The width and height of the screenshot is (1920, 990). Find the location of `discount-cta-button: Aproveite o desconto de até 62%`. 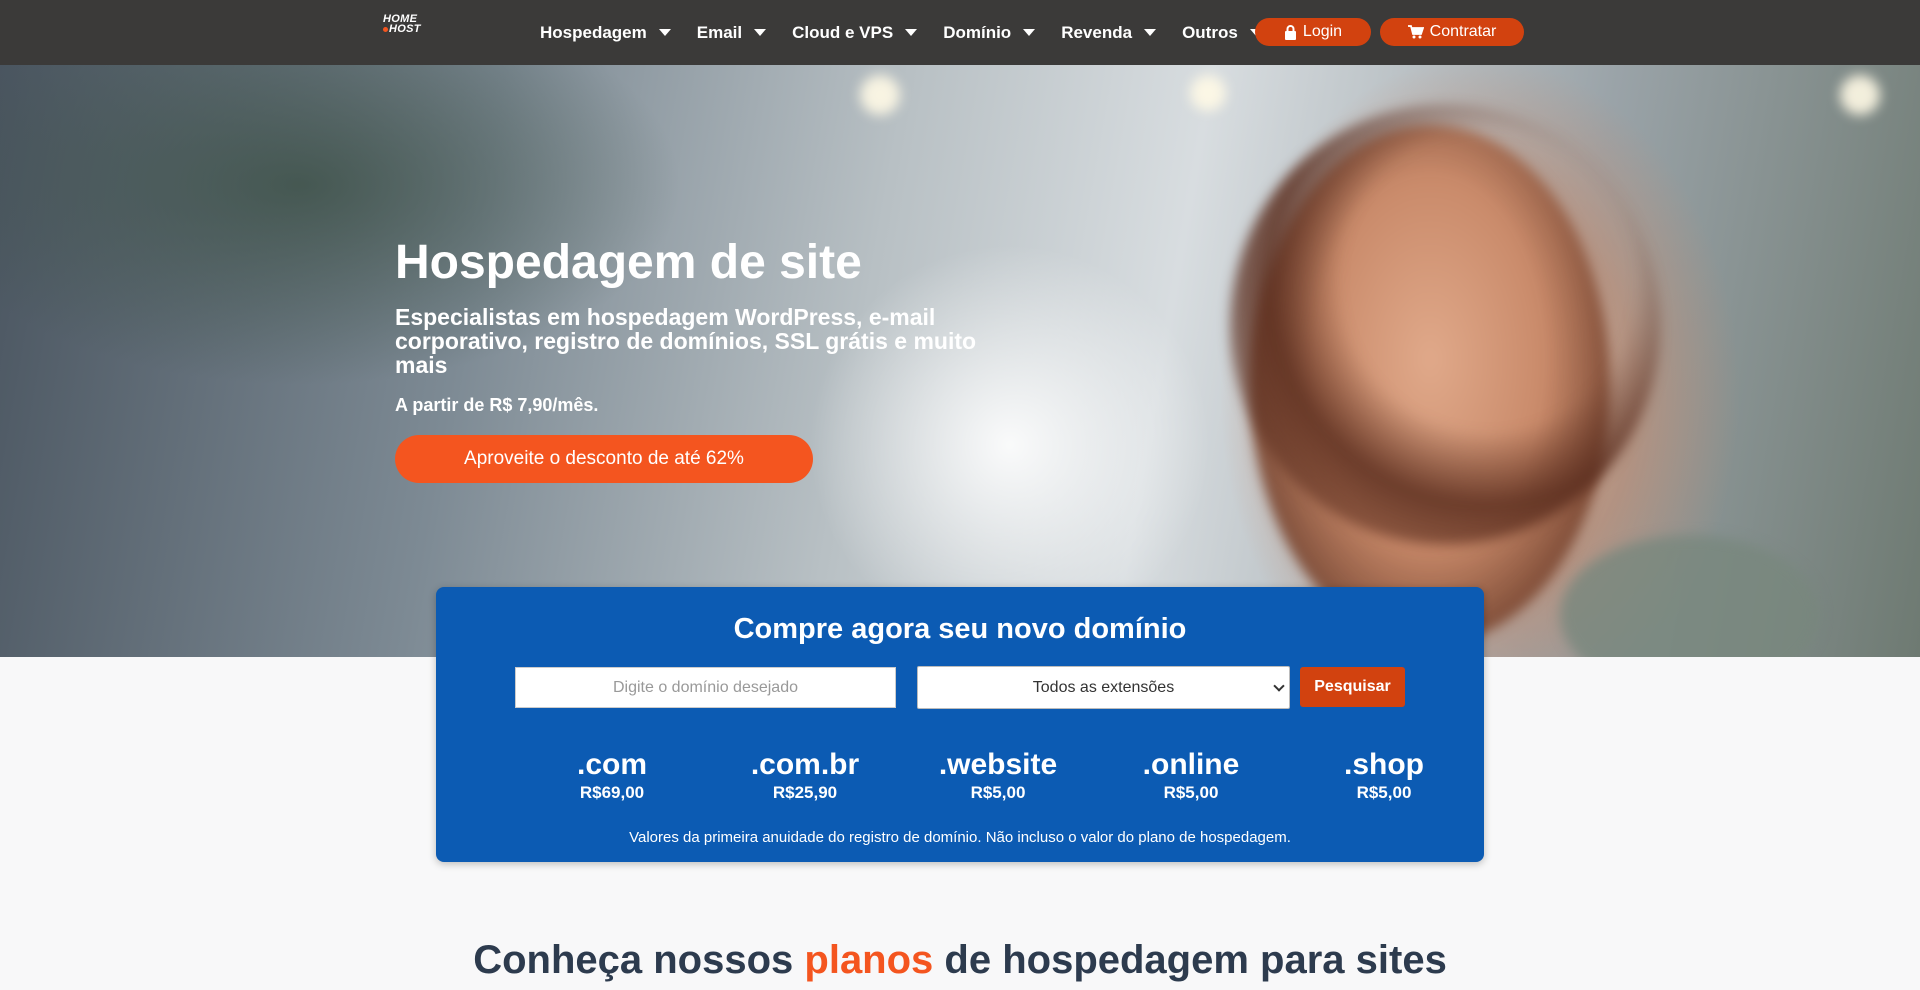

discount-cta-button: Aproveite o desconto de até 62% is located at coordinates (604, 459).